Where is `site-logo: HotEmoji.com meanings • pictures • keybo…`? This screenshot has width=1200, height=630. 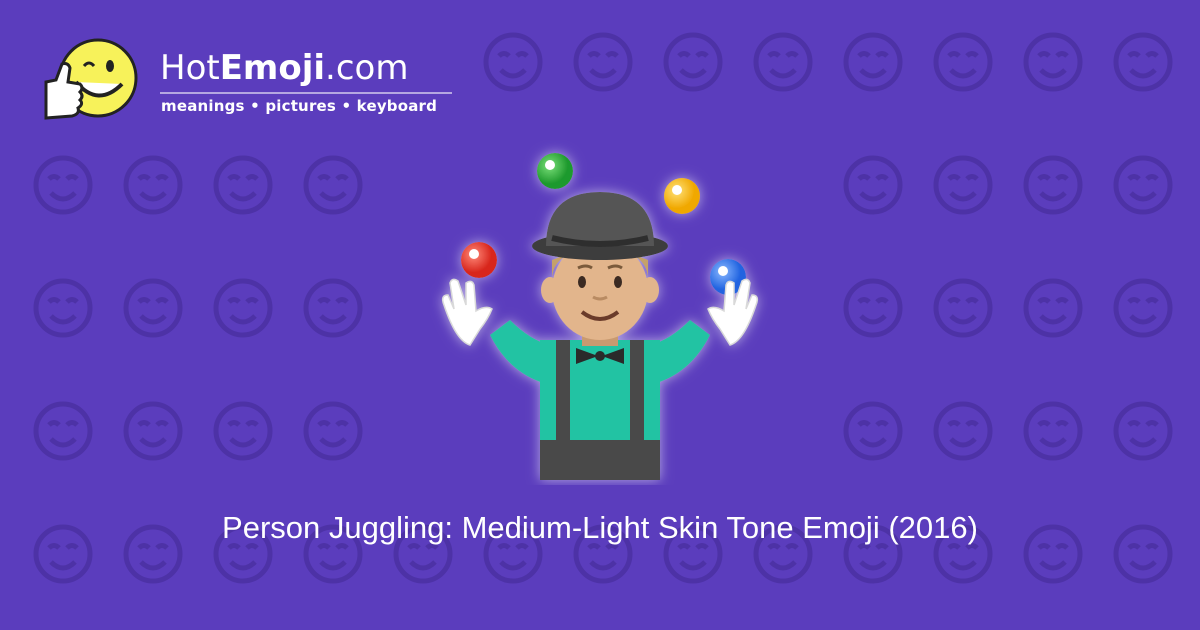
site-logo: HotEmoji.com meanings • pictures • keybo… is located at coordinates (250, 83).